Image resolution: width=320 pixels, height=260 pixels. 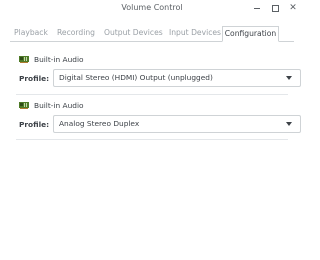 What do you see at coordinates (133, 33) in the screenshot?
I see `tab-output-devices: Output Devices` at bounding box center [133, 33].